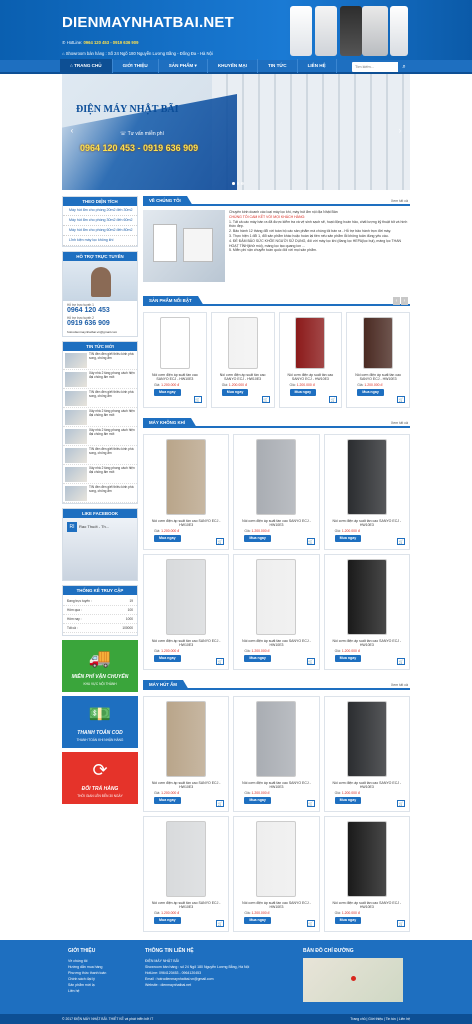  Describe the element at coordinates (317, 66) in the screenshot. I see `nav-contact: LIÊN HỆ` at that location.